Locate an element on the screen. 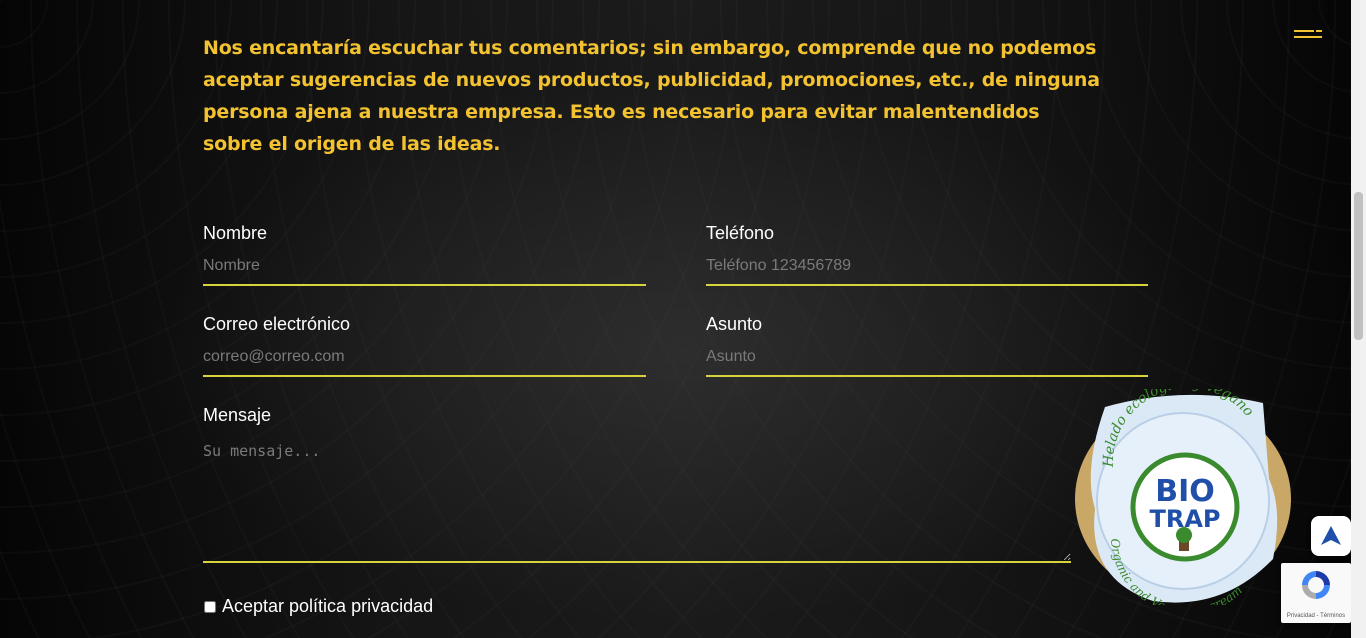 The width and height of the screenshot is (1366, 638). product-brand-line1: BIO is located at coordinates (1185, 491).